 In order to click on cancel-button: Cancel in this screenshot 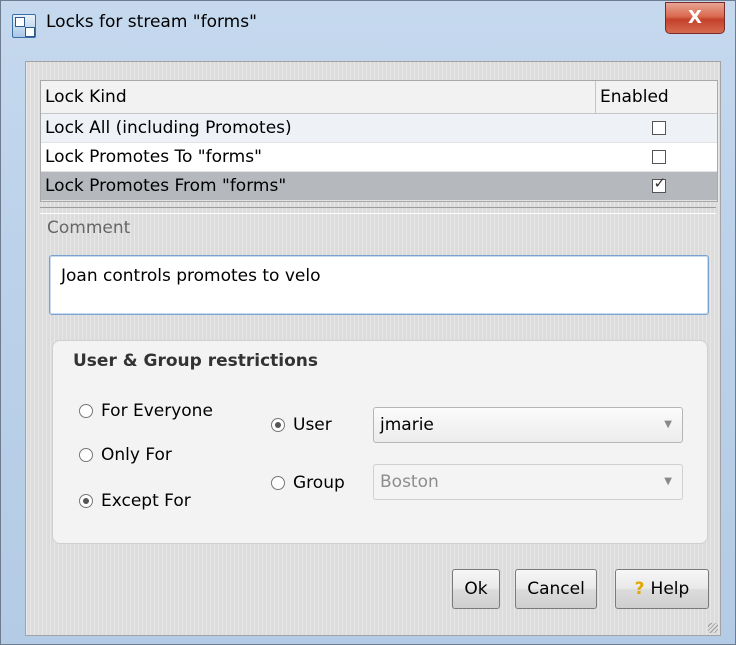, I will do `click(556, 589)`.